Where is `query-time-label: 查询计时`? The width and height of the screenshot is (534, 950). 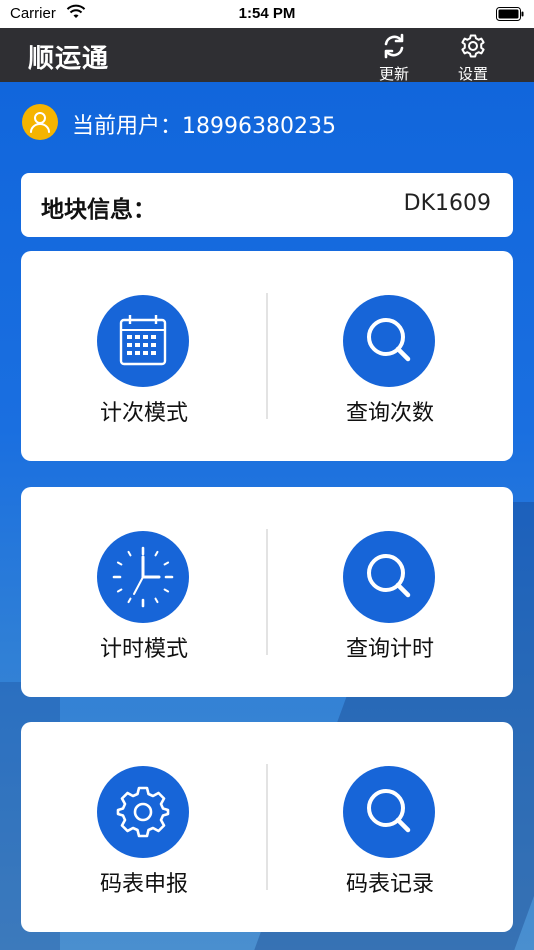
query-time-label: 查询计时 is located at coordinates (389, 649).